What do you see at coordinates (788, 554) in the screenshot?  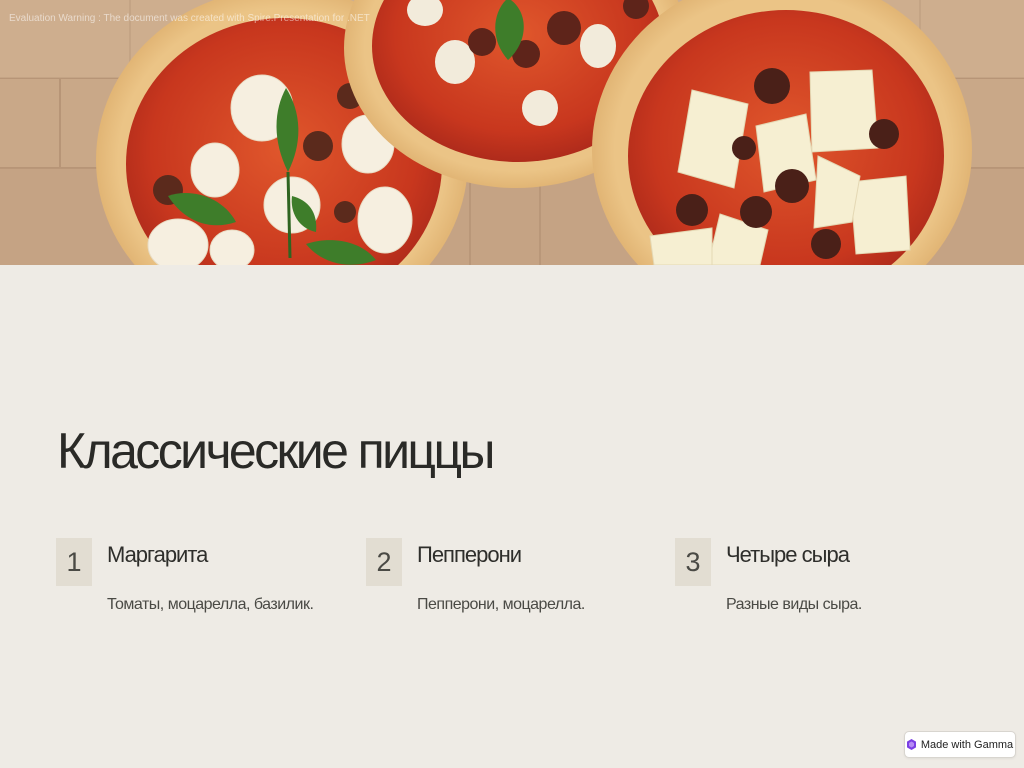 I see `item-name: Четыре сыра` at bounding box center [788, 554].